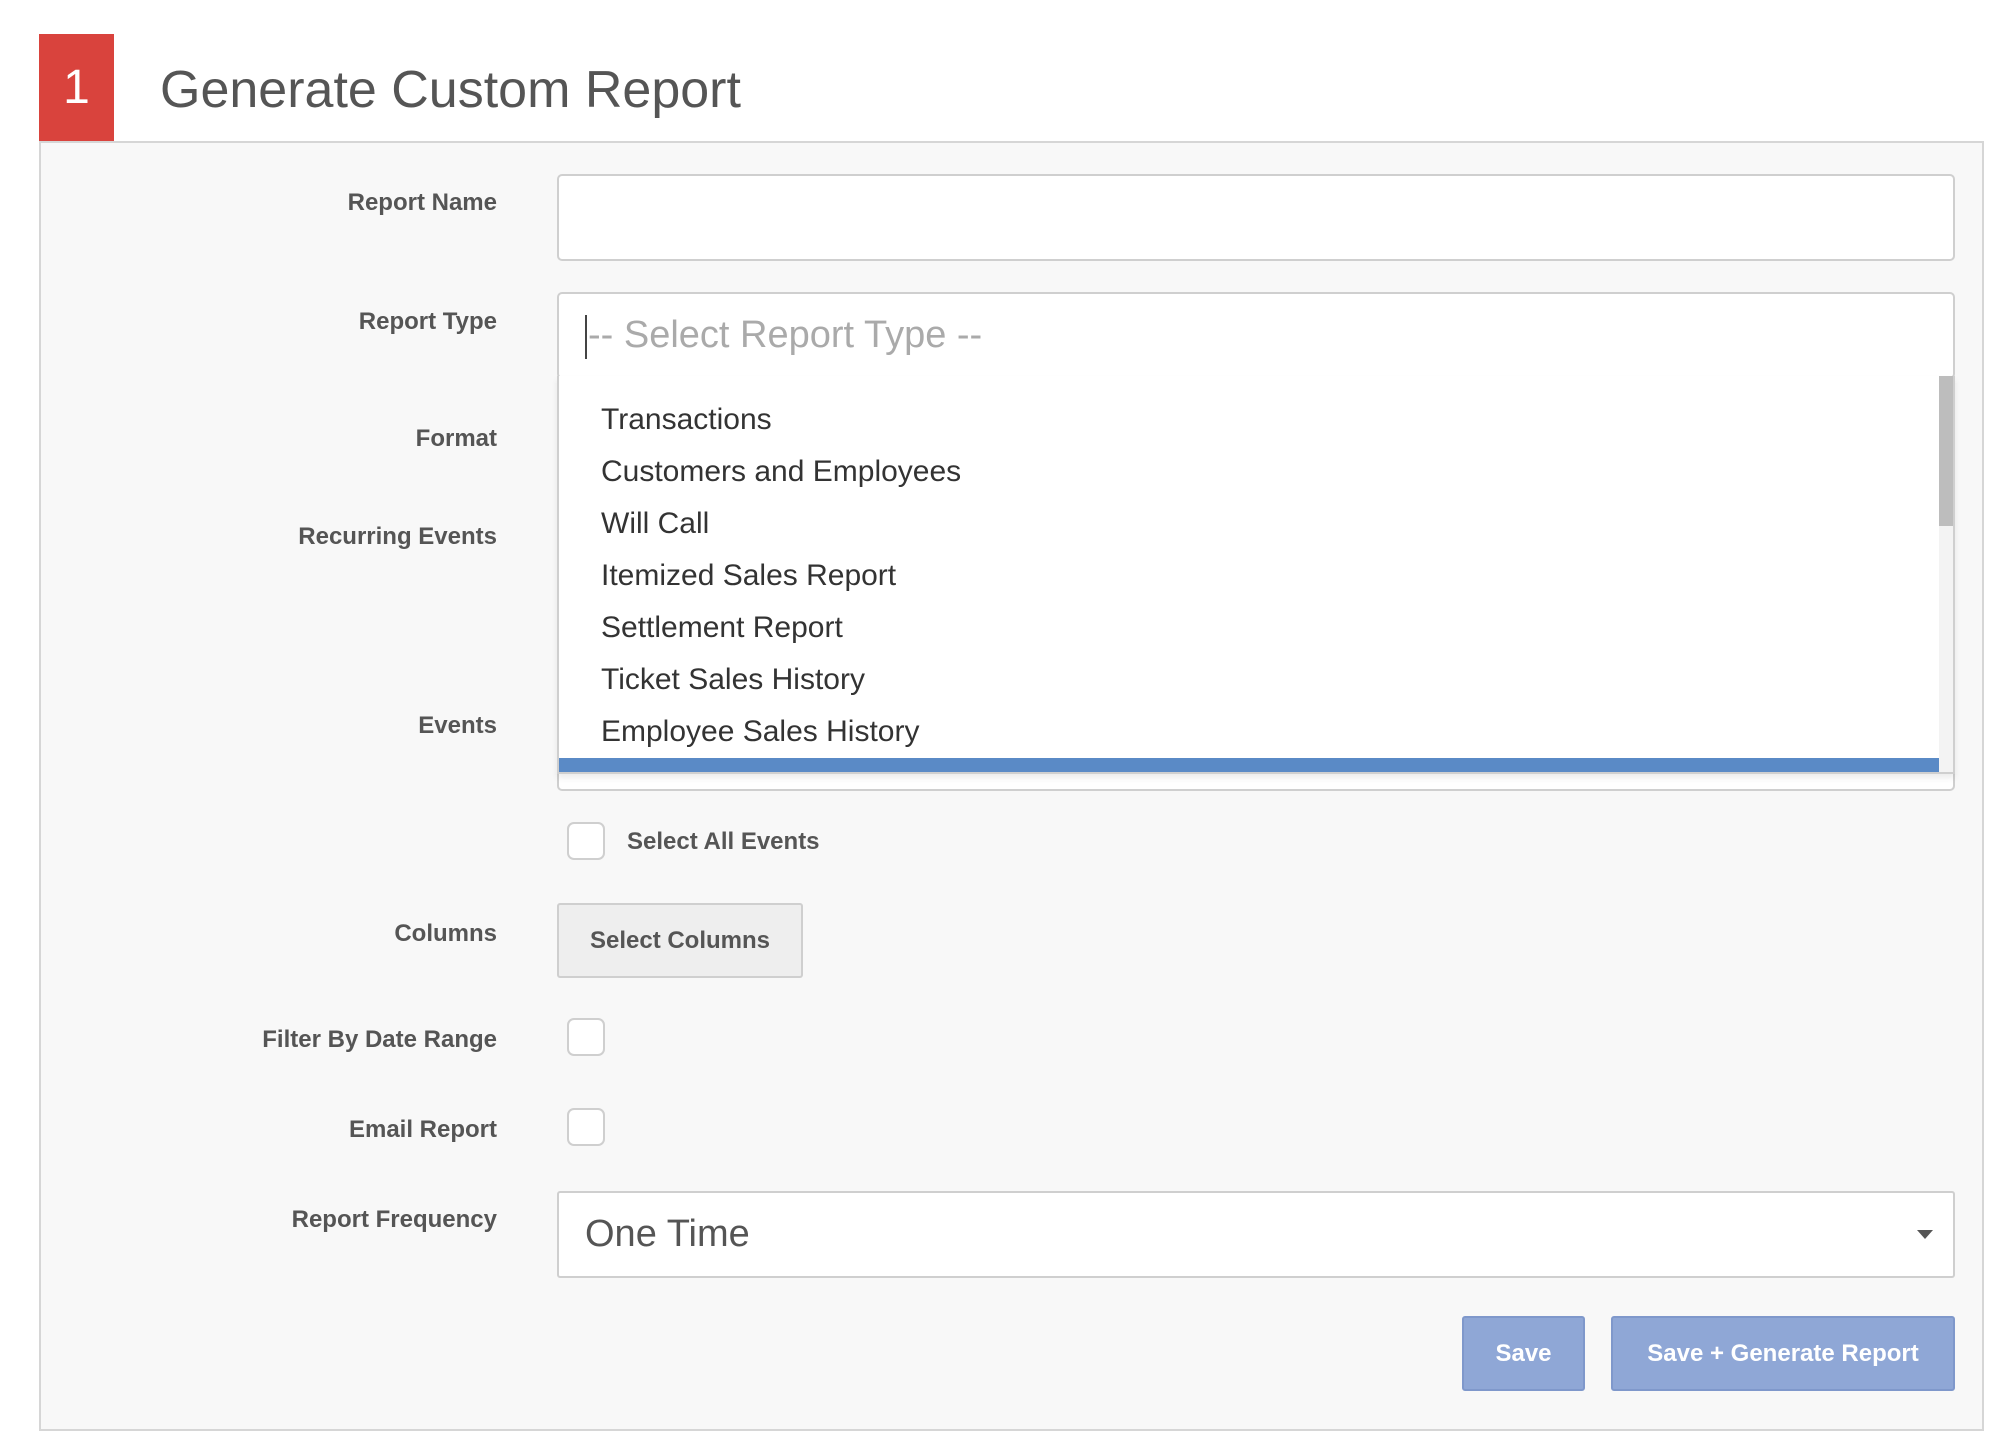 The image size is (2009, 1446). What do you see at coordinates (1249, 524) in the screenshot?
I see `dropdown-option: Will Call` at bounding box center [1249, 524].